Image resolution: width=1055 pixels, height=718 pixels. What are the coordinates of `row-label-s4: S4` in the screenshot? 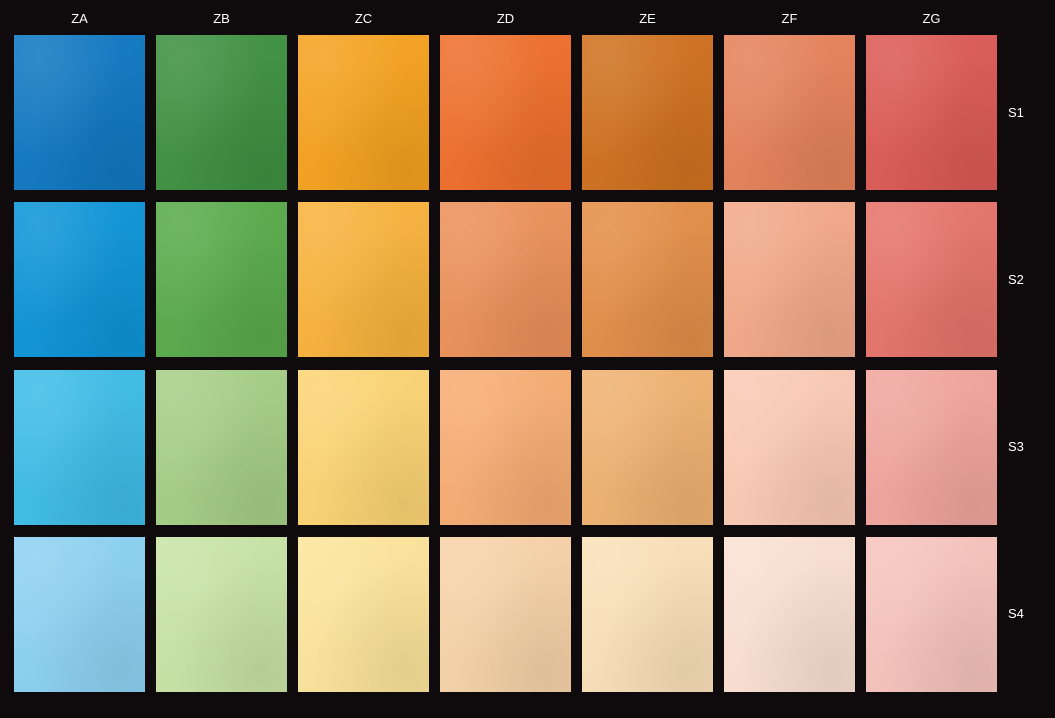 It's located at (1016, 613).